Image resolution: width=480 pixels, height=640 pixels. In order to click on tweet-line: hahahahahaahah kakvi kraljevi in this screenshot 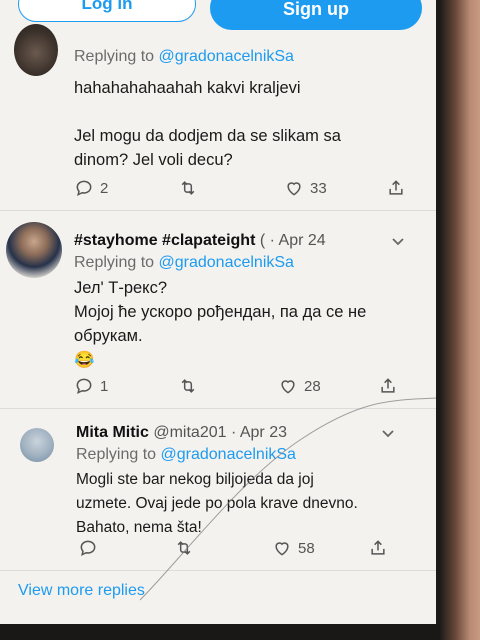, I will do `click(187, 88)`.